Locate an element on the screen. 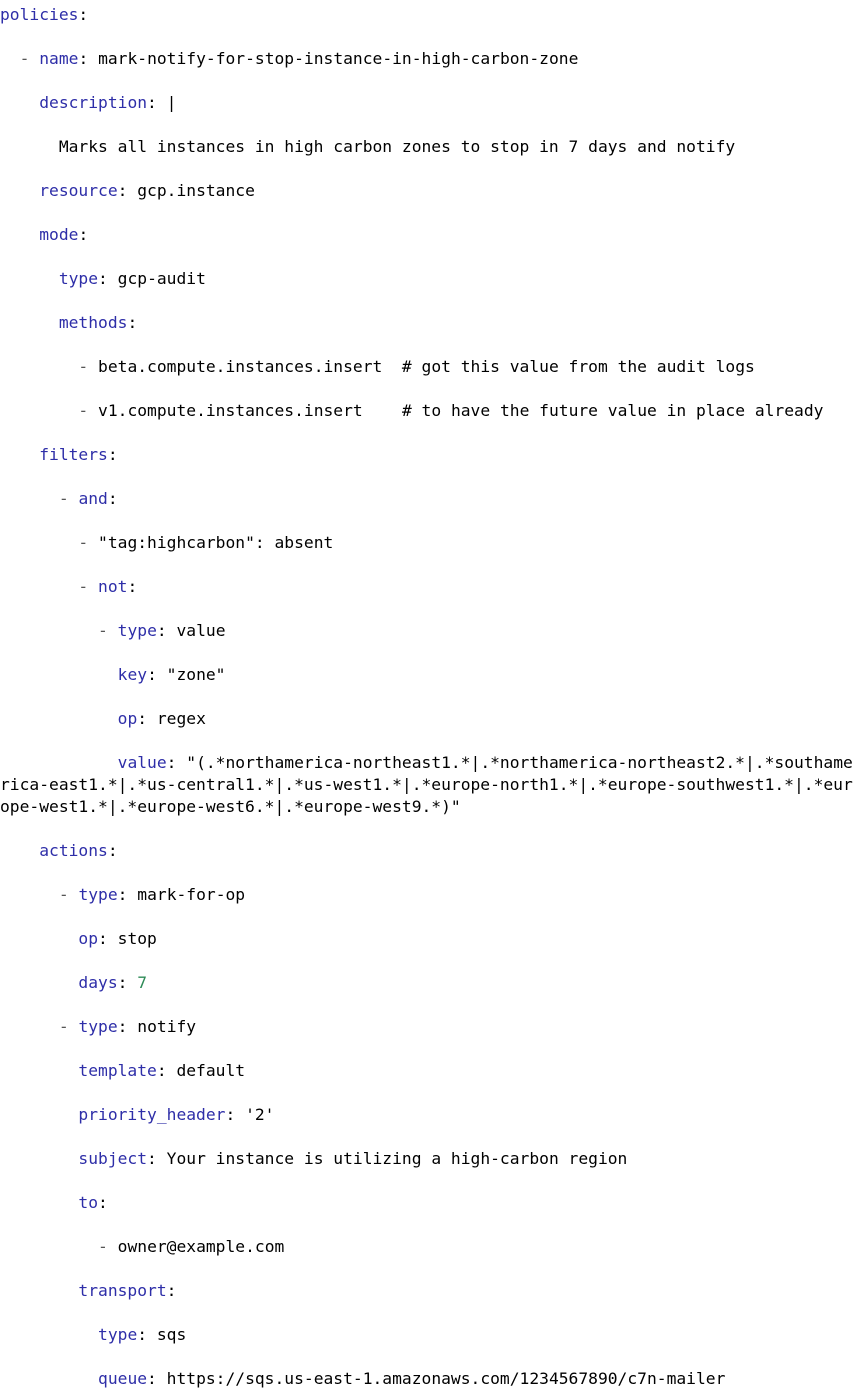  code-token-string: "zone" is located at coordinates (196, 674).